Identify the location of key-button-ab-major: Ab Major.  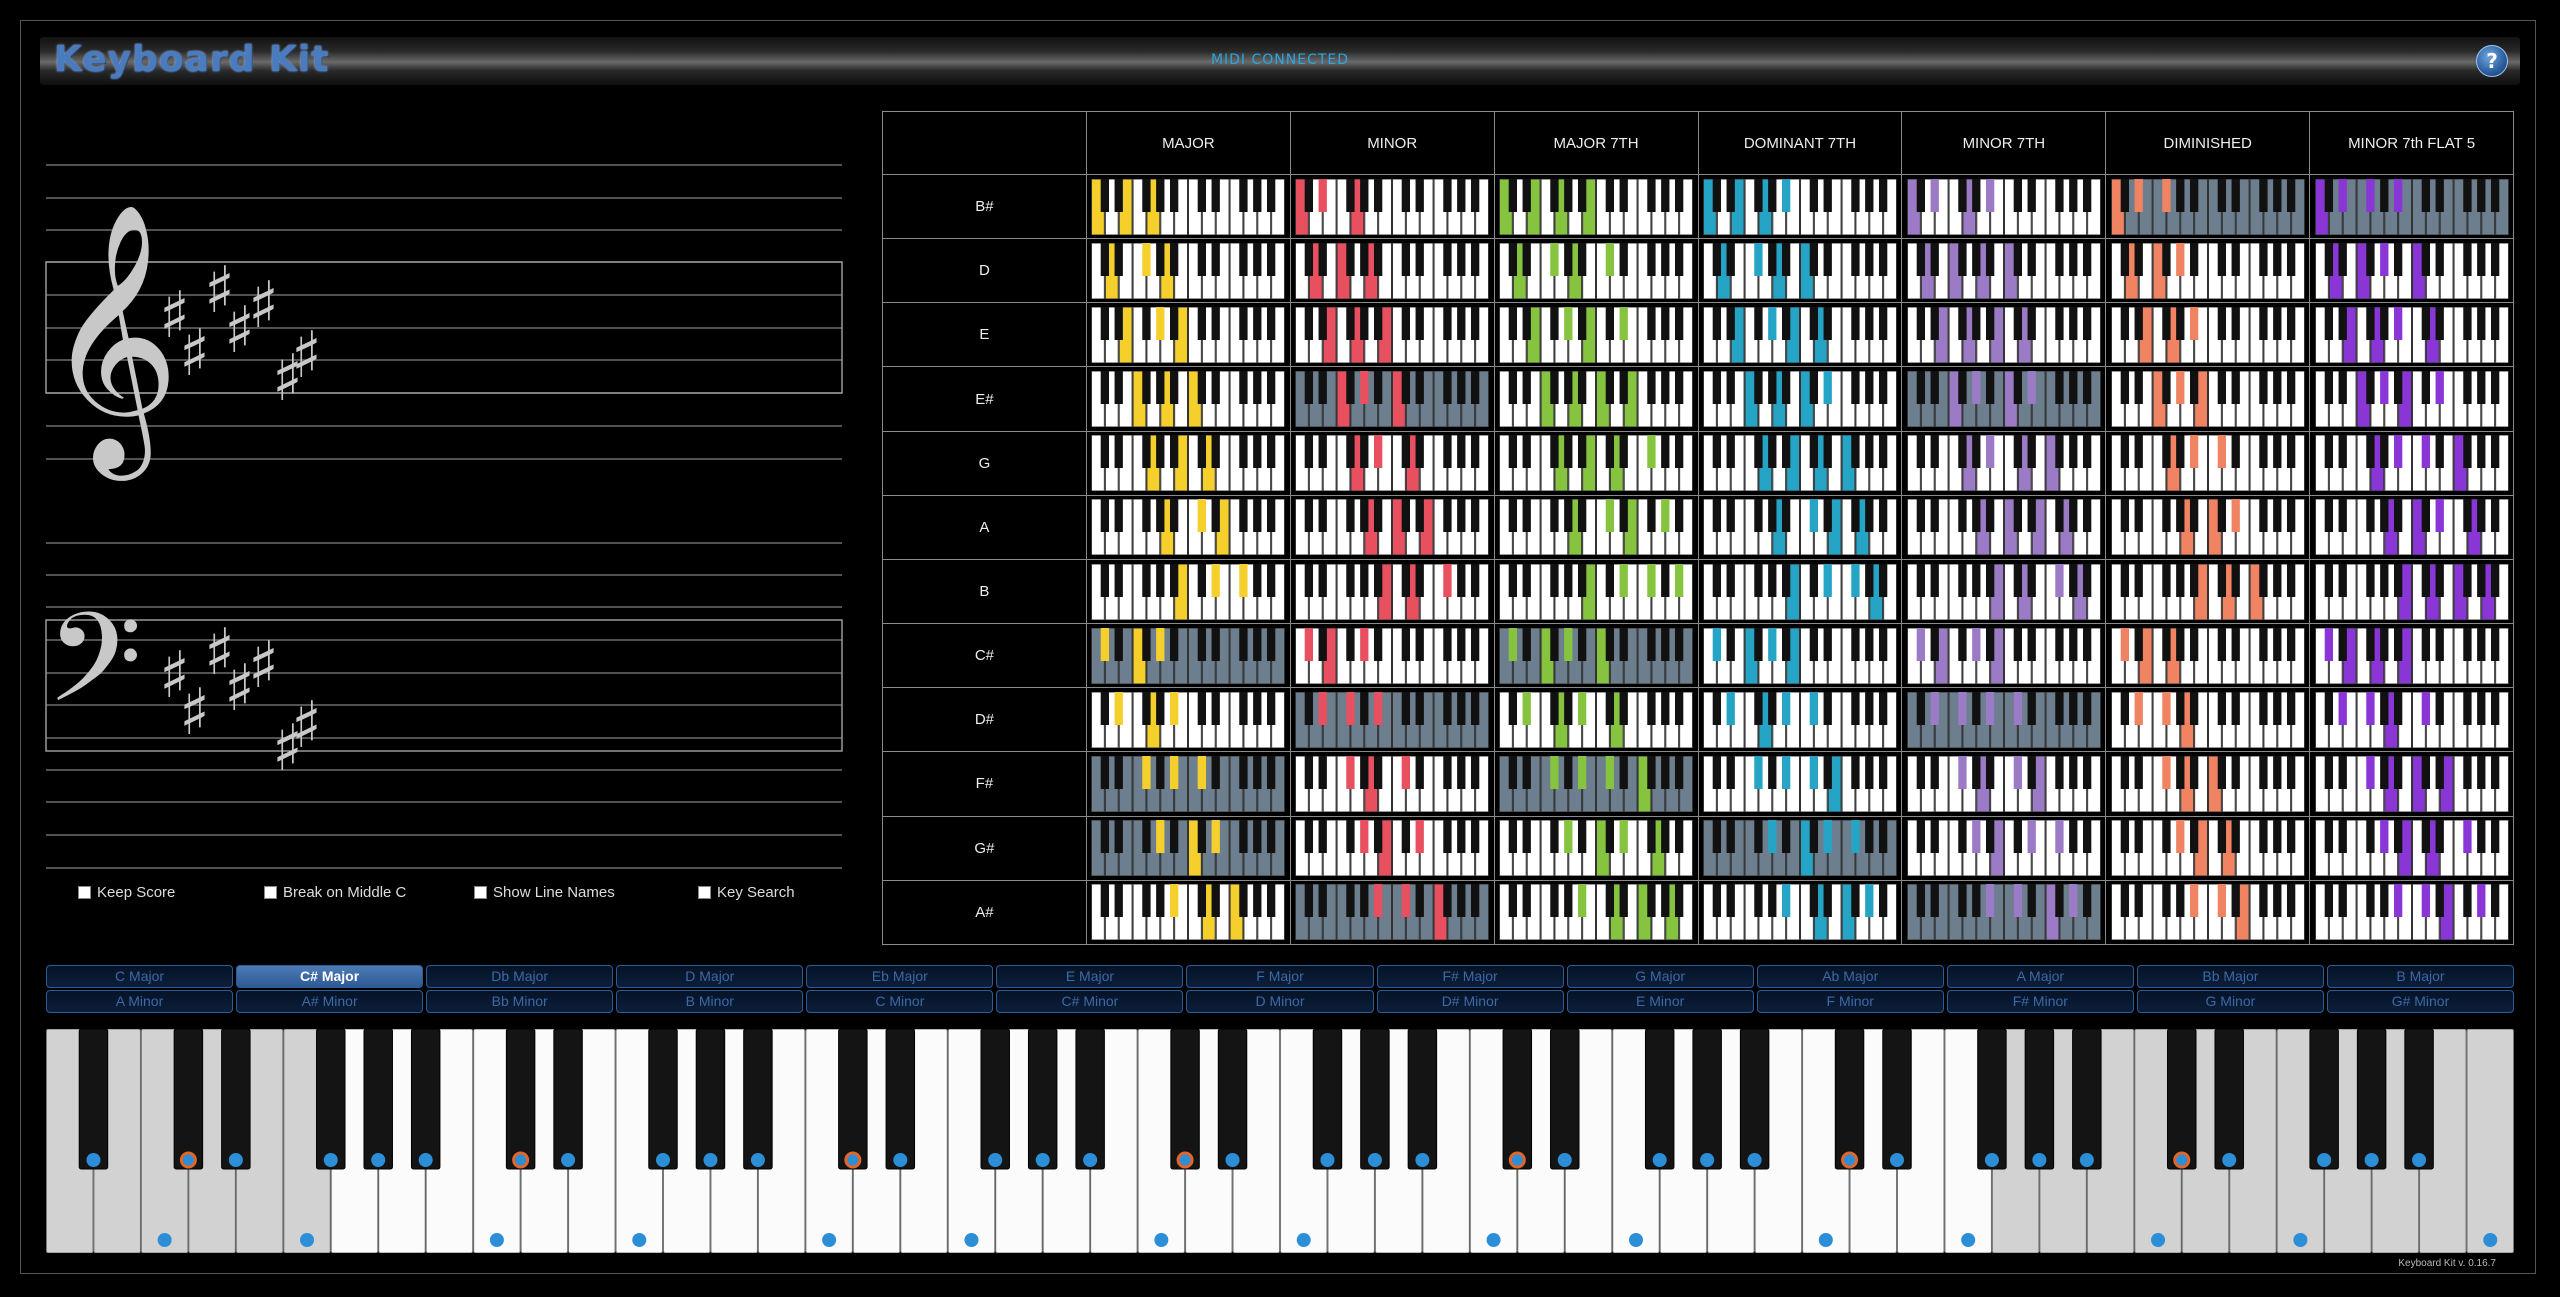
(1850, 976).